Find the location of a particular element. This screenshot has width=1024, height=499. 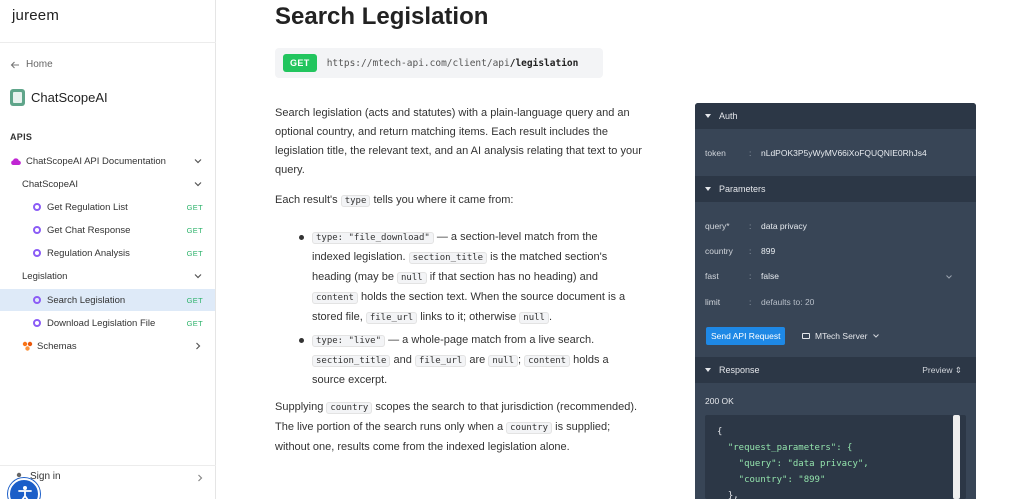

url-base: https://mtech-api.com/client/api is located at coordinates (418, 63).